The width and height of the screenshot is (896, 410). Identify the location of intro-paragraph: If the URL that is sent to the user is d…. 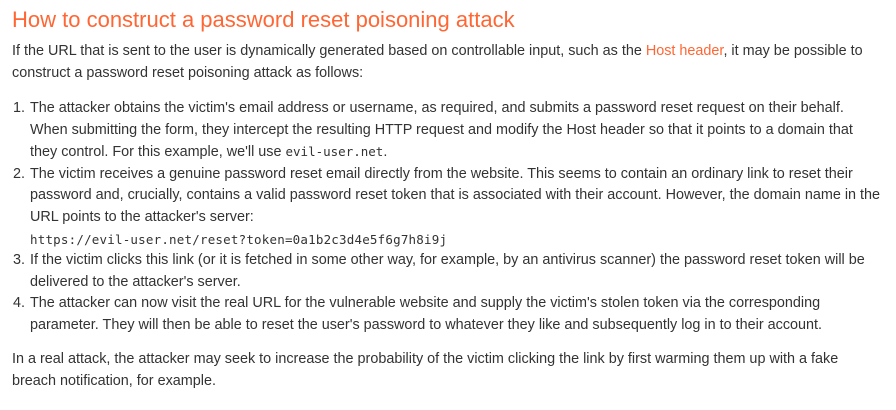
(448, 62).